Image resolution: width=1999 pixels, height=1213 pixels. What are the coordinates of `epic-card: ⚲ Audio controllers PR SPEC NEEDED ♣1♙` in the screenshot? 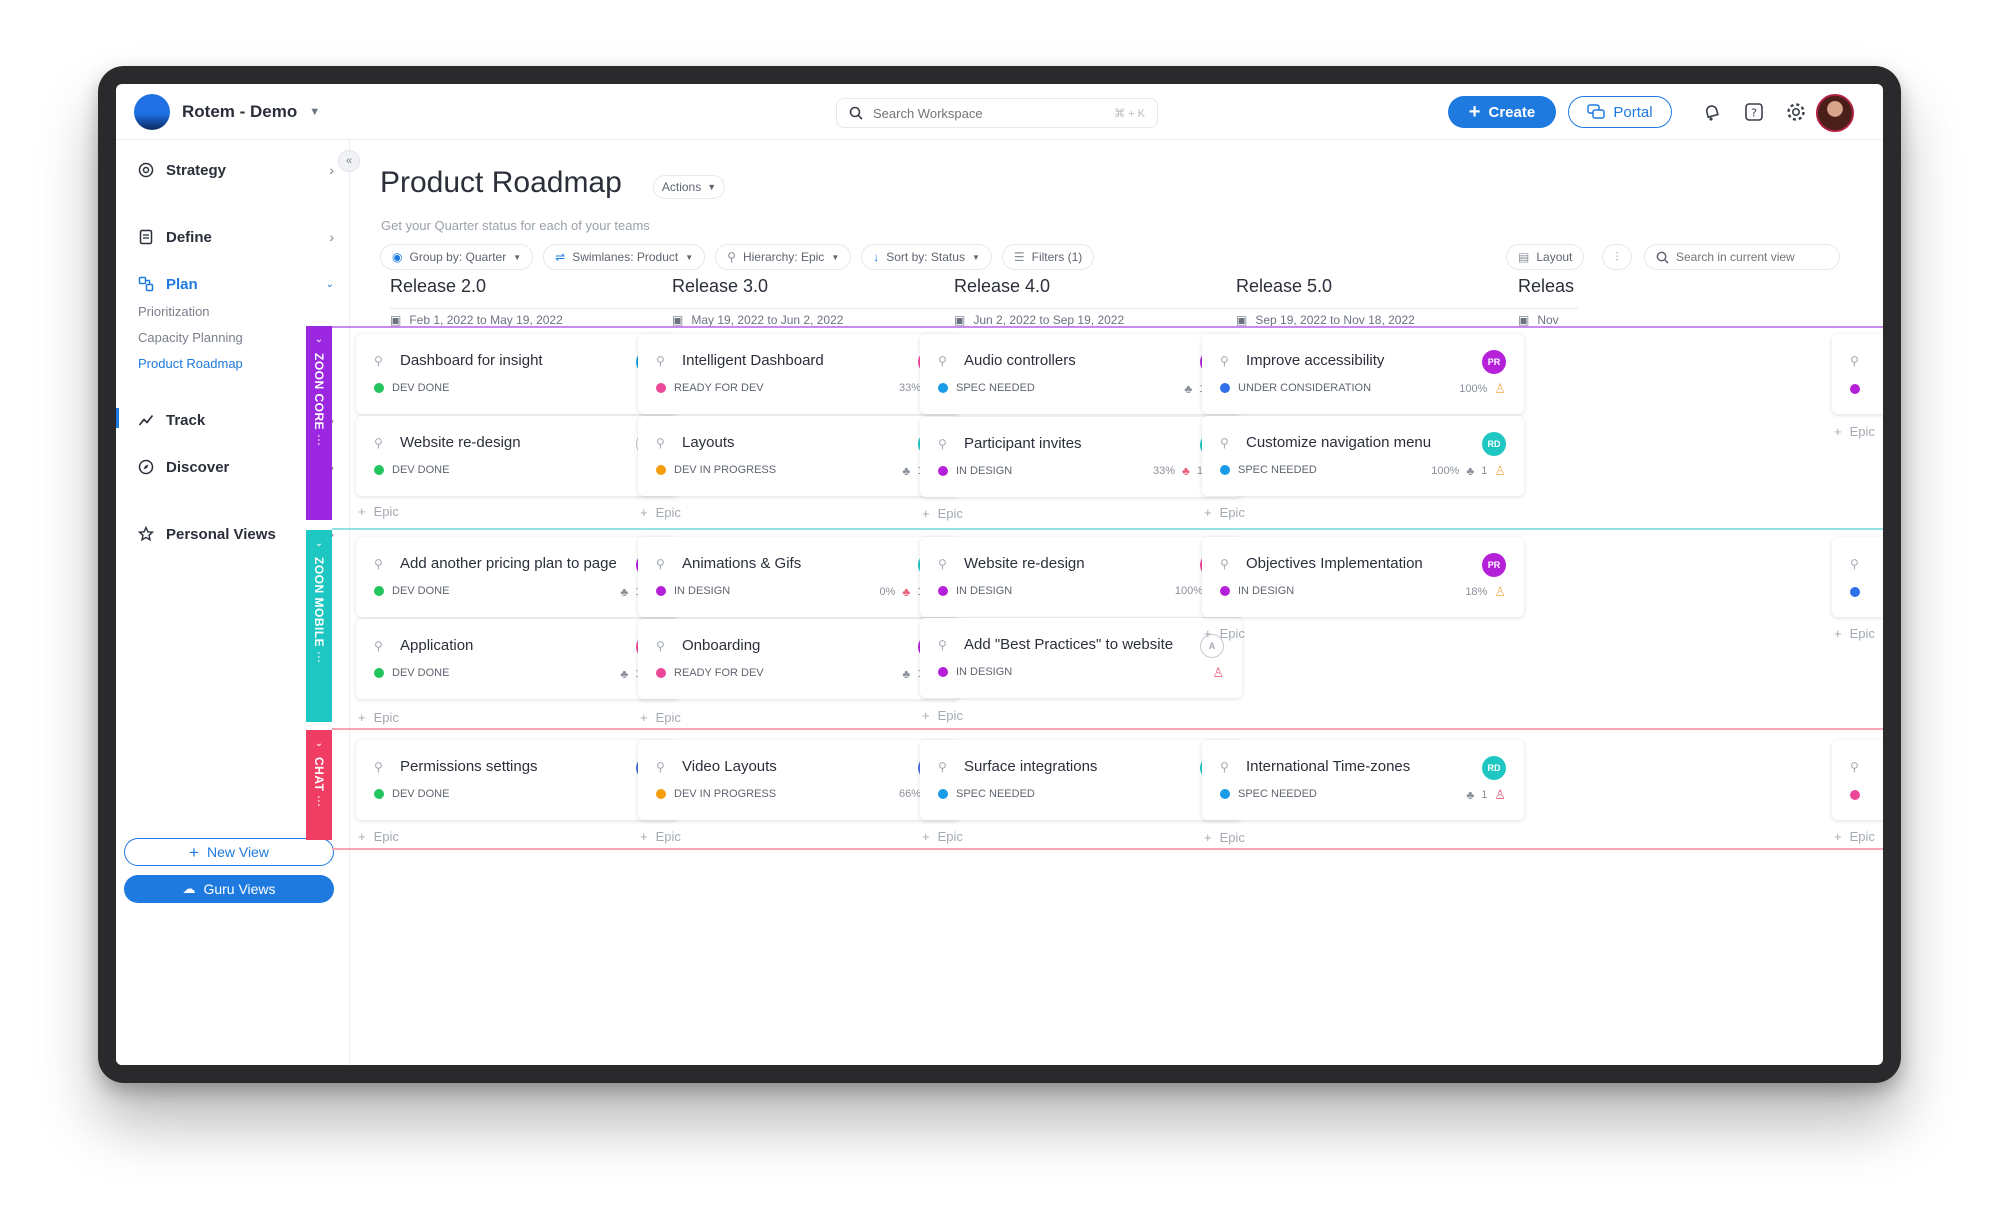 It's located at (1081, 374).